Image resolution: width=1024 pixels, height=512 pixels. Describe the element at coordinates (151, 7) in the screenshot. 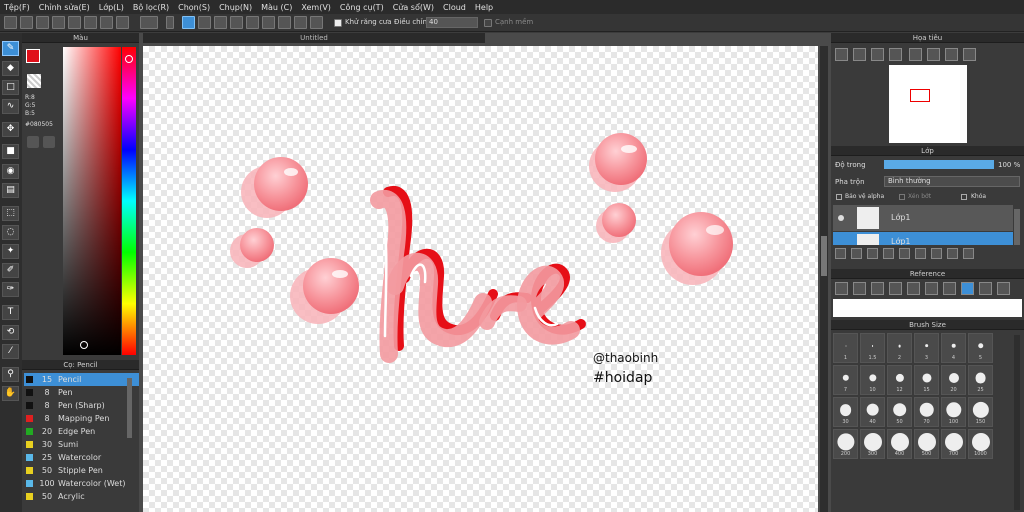

I see `menu-item: Bộ lọc(R)` at that location.